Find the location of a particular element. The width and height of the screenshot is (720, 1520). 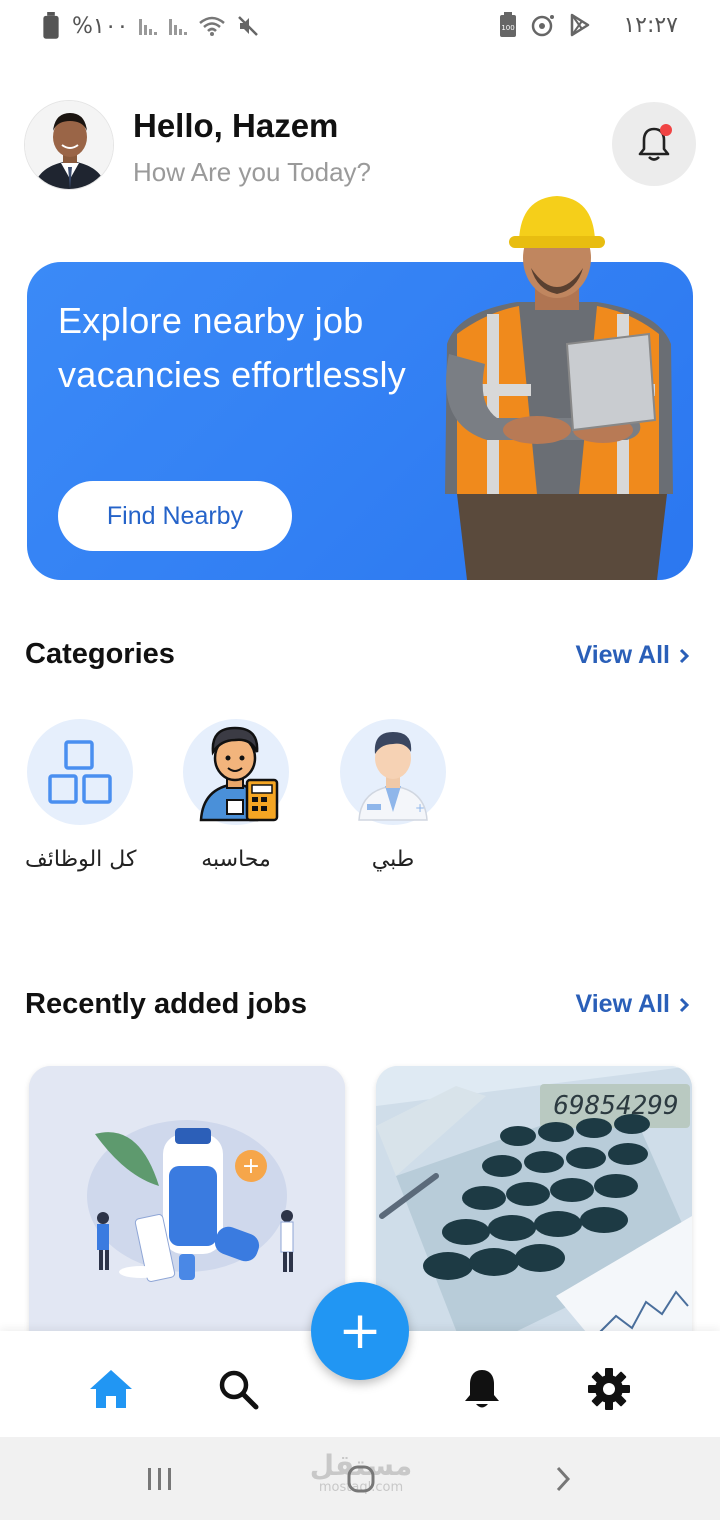

home-icon is located at coordinates (111, 1389).